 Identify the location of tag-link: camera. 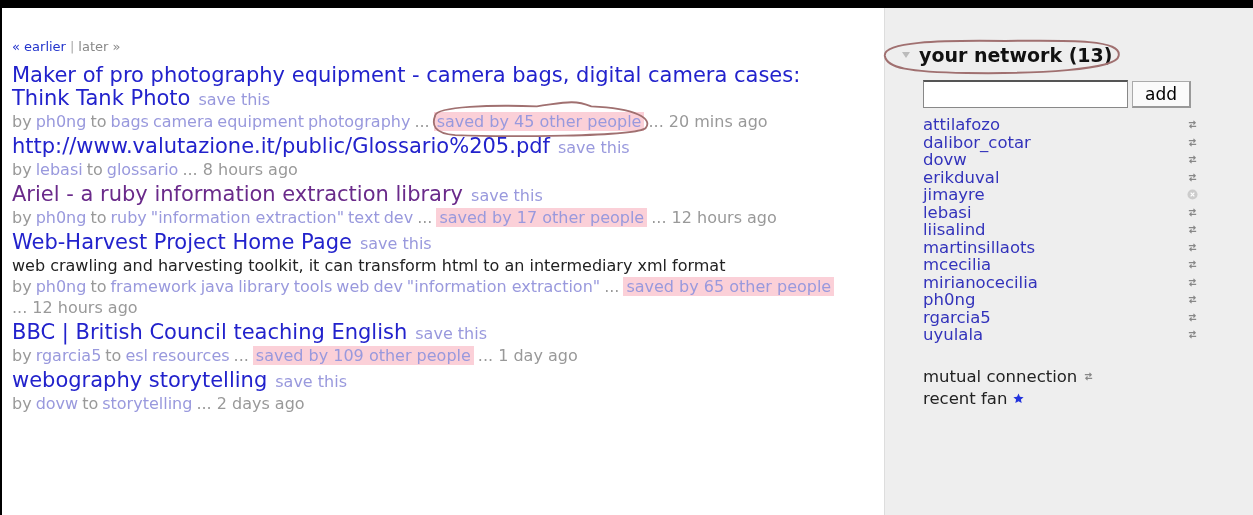
(183, 121).